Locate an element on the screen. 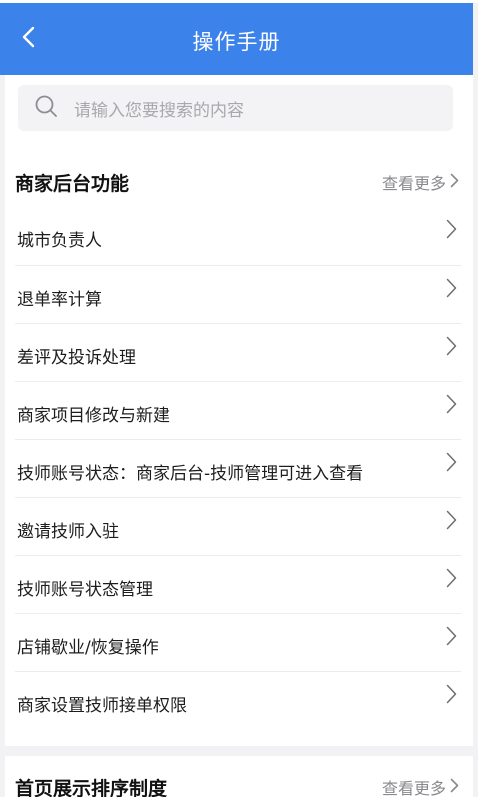 The image size is (478, 797). list-item-label: 店铺歇业/恢复操作 is located at coordinates (88, 648).